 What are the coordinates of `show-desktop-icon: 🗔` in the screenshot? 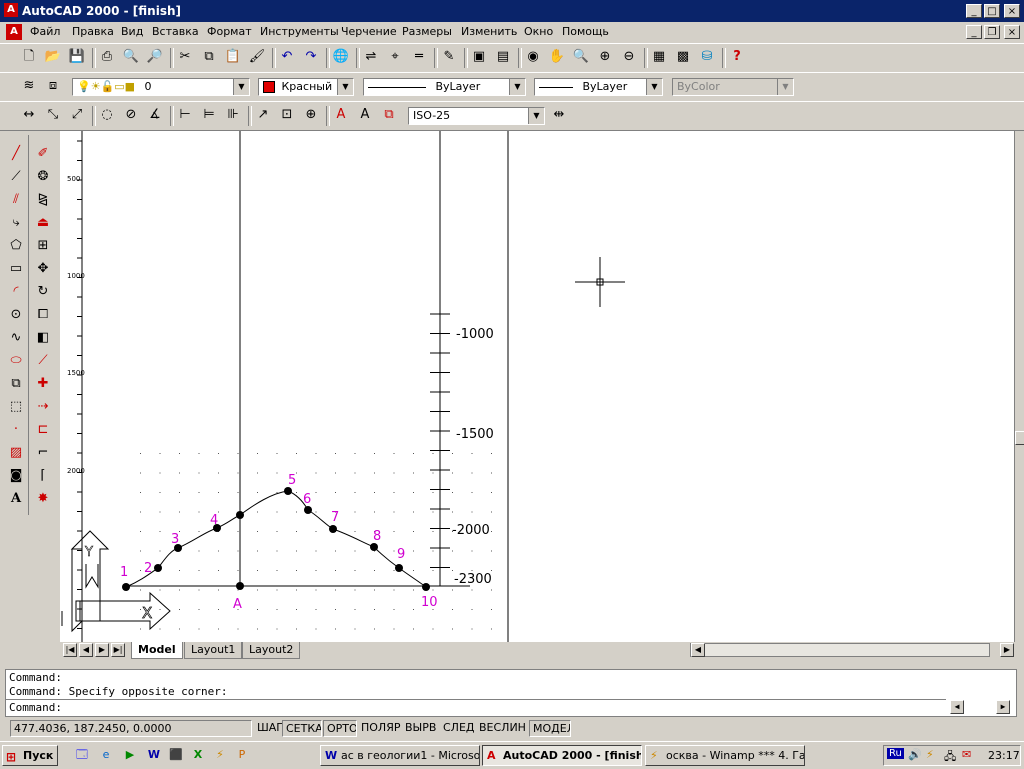 It's located at (82, 755).